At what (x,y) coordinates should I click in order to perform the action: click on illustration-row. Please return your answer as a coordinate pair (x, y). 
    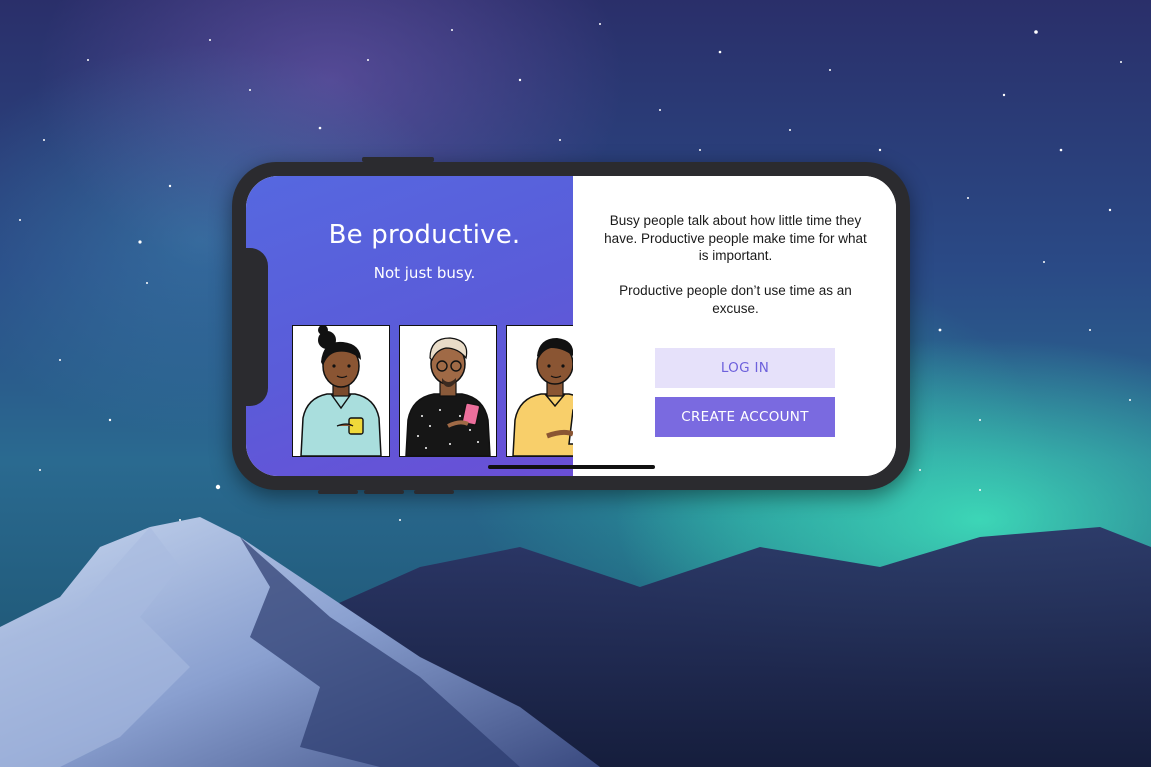
    Looking at the image, I should click on (449, 391).